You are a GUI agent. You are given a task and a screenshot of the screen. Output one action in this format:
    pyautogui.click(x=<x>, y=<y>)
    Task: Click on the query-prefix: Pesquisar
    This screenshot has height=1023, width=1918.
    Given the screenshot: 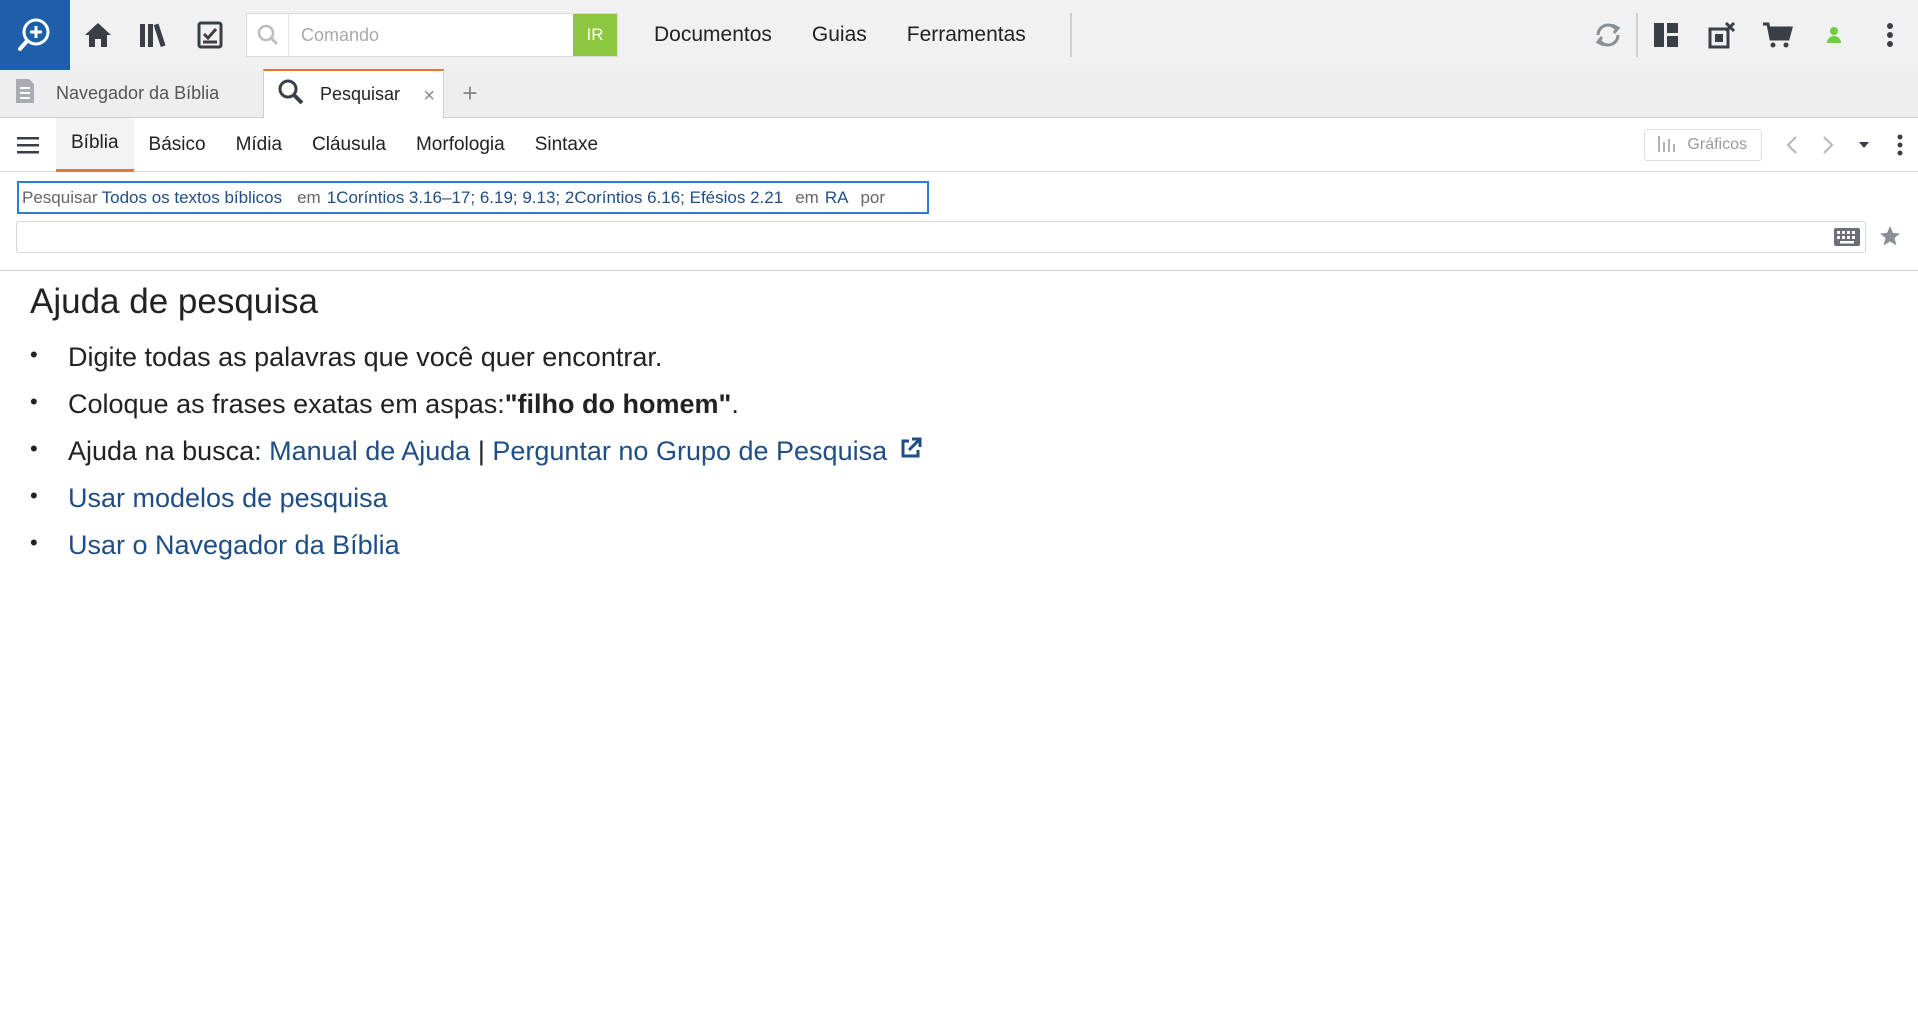 What is the action you would take?
    pyautogui.click(x=60, y=197)
    